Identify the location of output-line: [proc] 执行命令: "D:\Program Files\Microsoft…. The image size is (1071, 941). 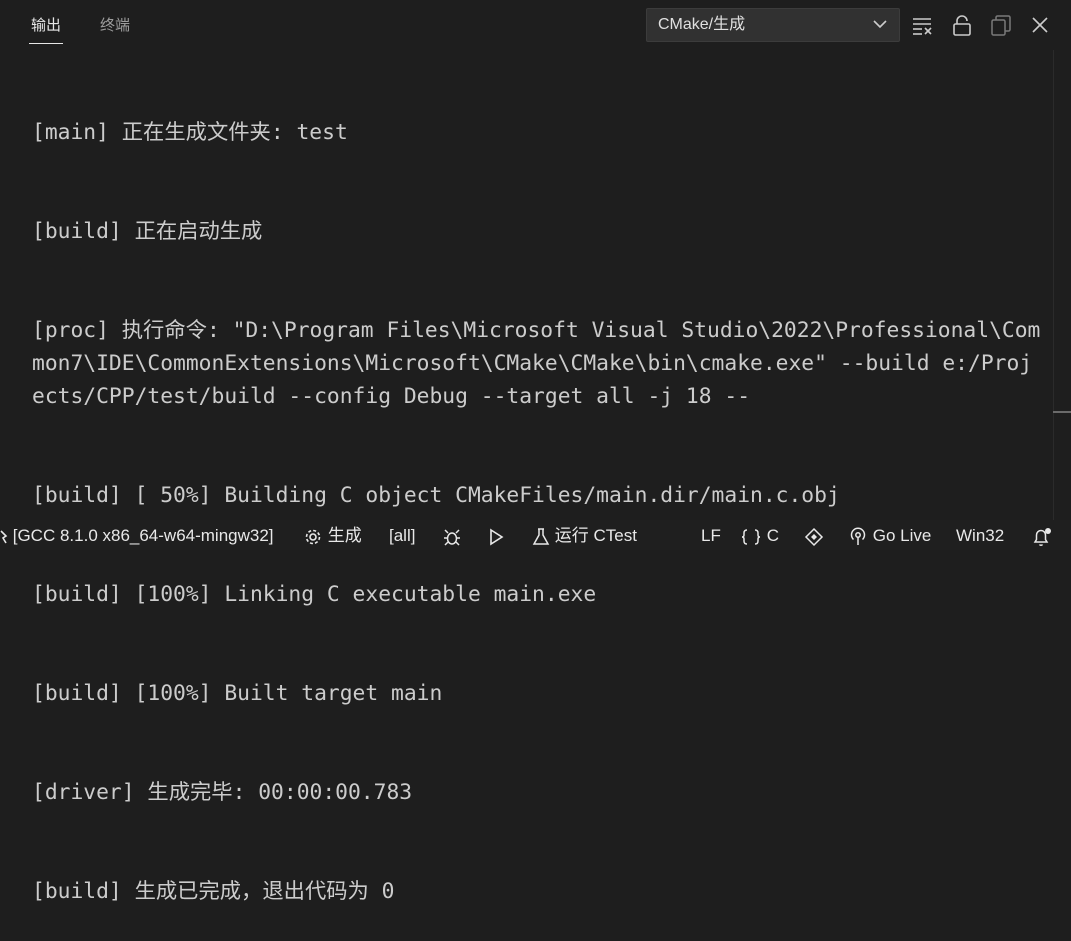
(536, 363).